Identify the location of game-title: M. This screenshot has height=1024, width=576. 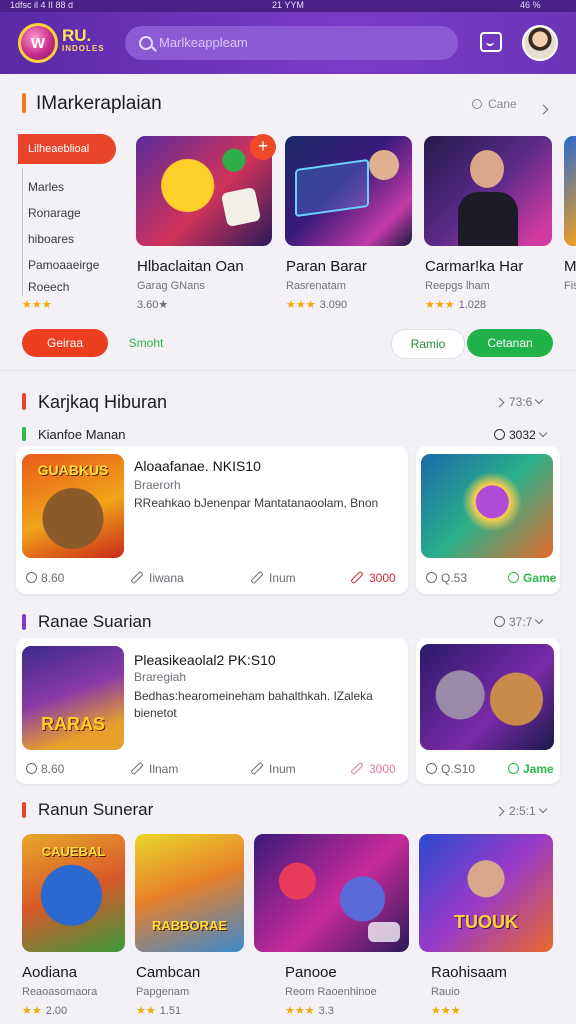
(570, 266).